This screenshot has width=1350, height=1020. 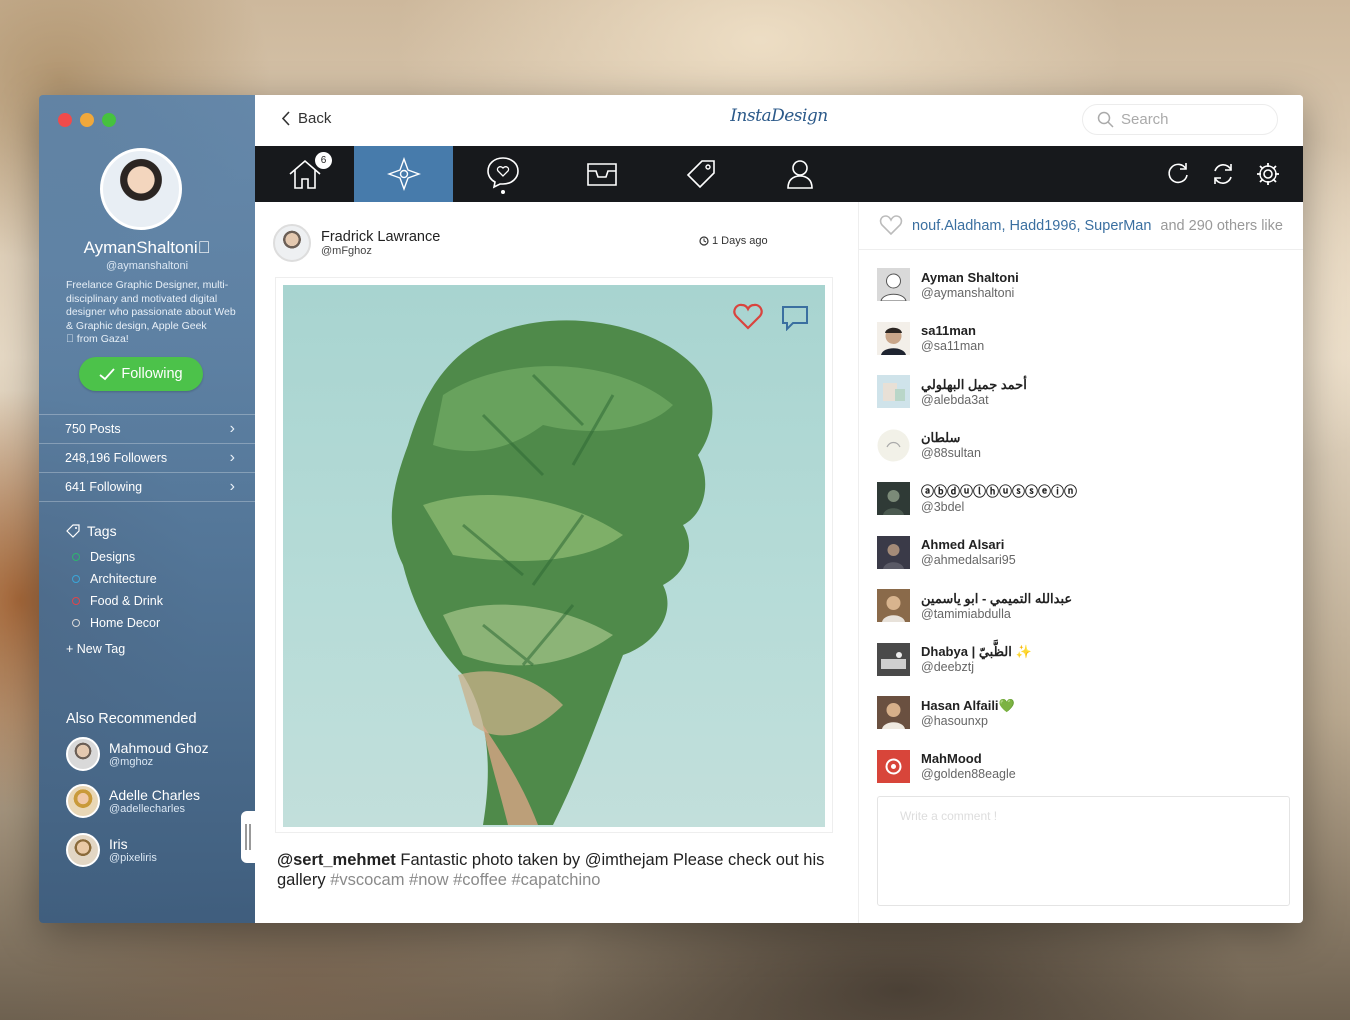 What do you see at coordinates (116, 458) in the screenshot?
I see `stat-label: 248,196 Followers` at bounding box center [116, 458].